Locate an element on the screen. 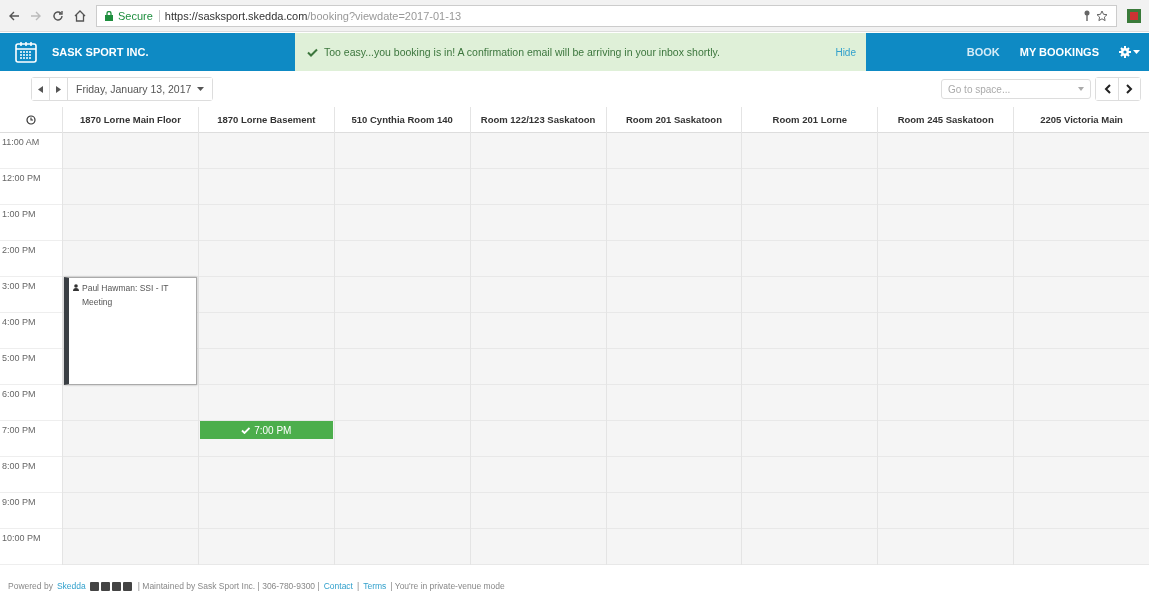 The image size is (1149, 597). footer-text: | Maintained by Sask Sport Inc. | 306-780-9300 | is located at coordinates (228, 586).